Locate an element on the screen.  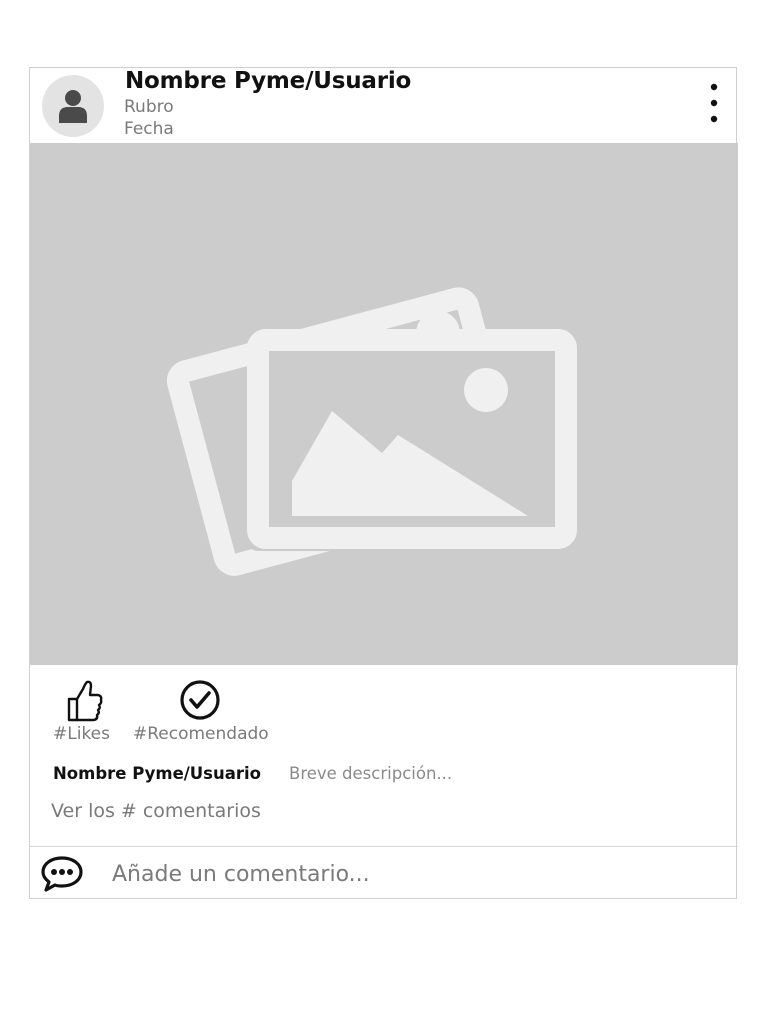
post-date: Fecha is located at coordinates (149, 129).